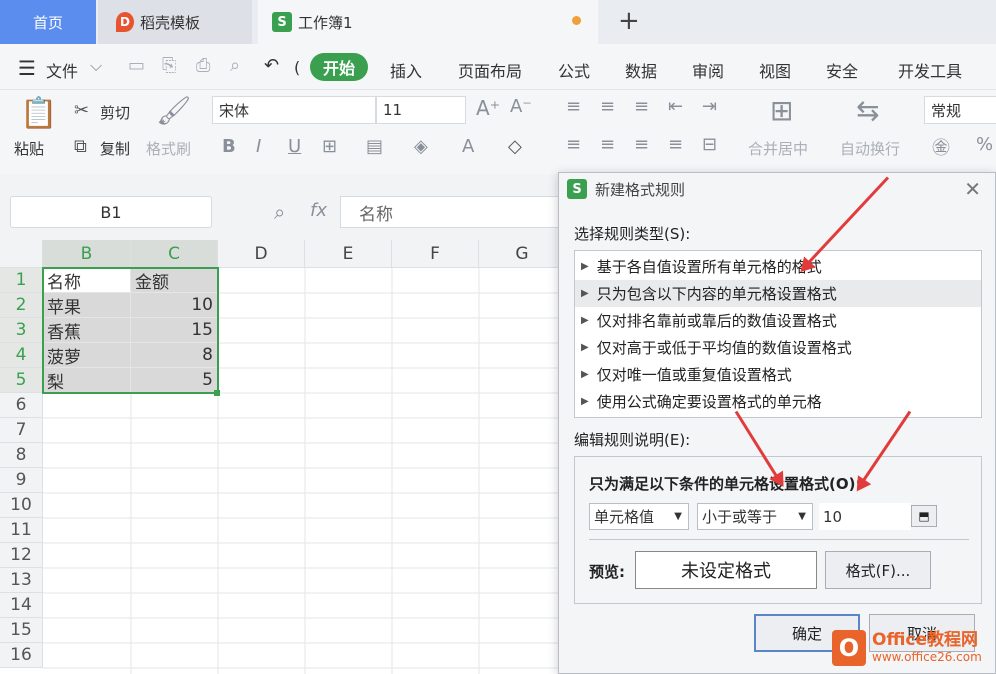 This screenshot has height=674, width=996. Describe the element at coordinates (115, 148) in the screenshot. I see `copy-button: 复制` at that location.